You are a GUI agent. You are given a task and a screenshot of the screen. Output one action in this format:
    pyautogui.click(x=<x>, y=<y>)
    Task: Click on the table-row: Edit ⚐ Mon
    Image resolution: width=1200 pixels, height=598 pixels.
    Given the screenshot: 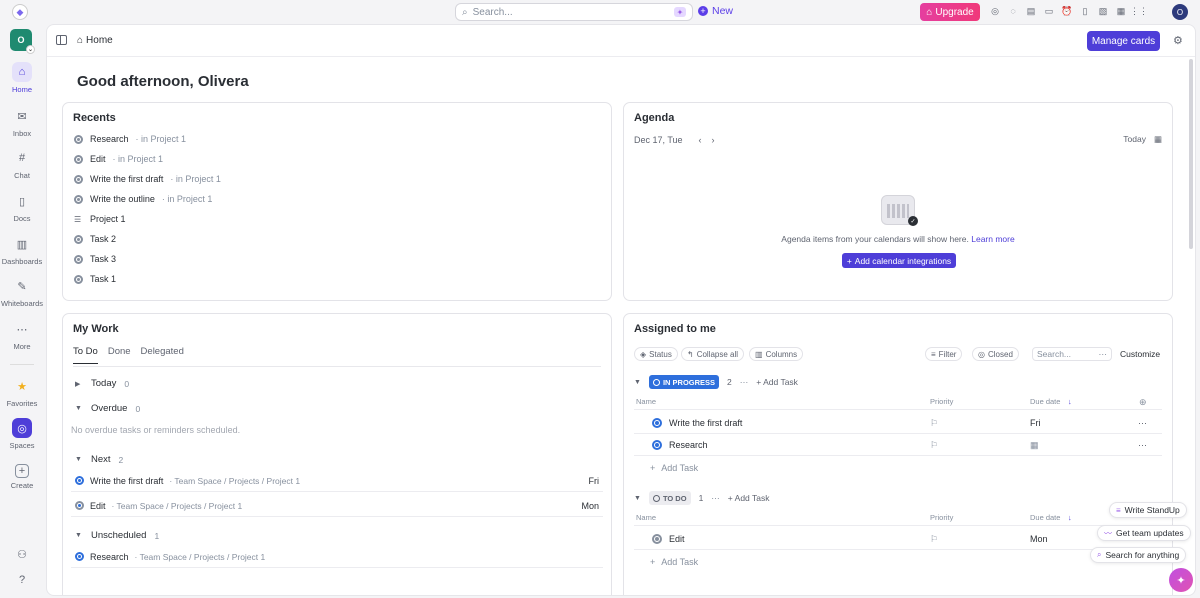 What is the action you would take?
    pyautogui.click(x=898, y=539)
    